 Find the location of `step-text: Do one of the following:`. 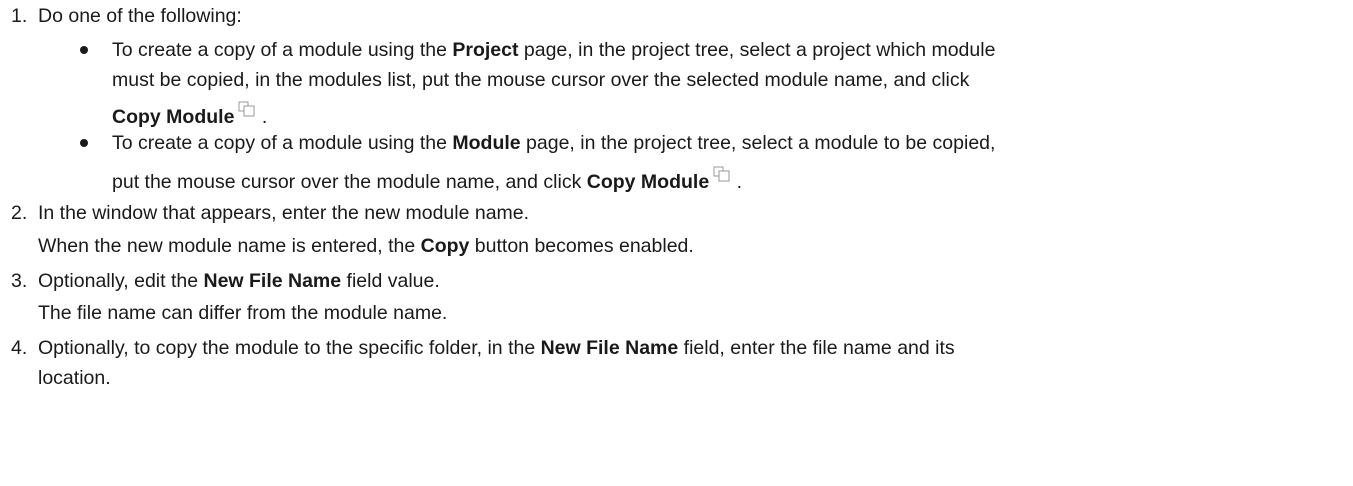

step-text: Do one of the following: is located at coordinates (140, 16).